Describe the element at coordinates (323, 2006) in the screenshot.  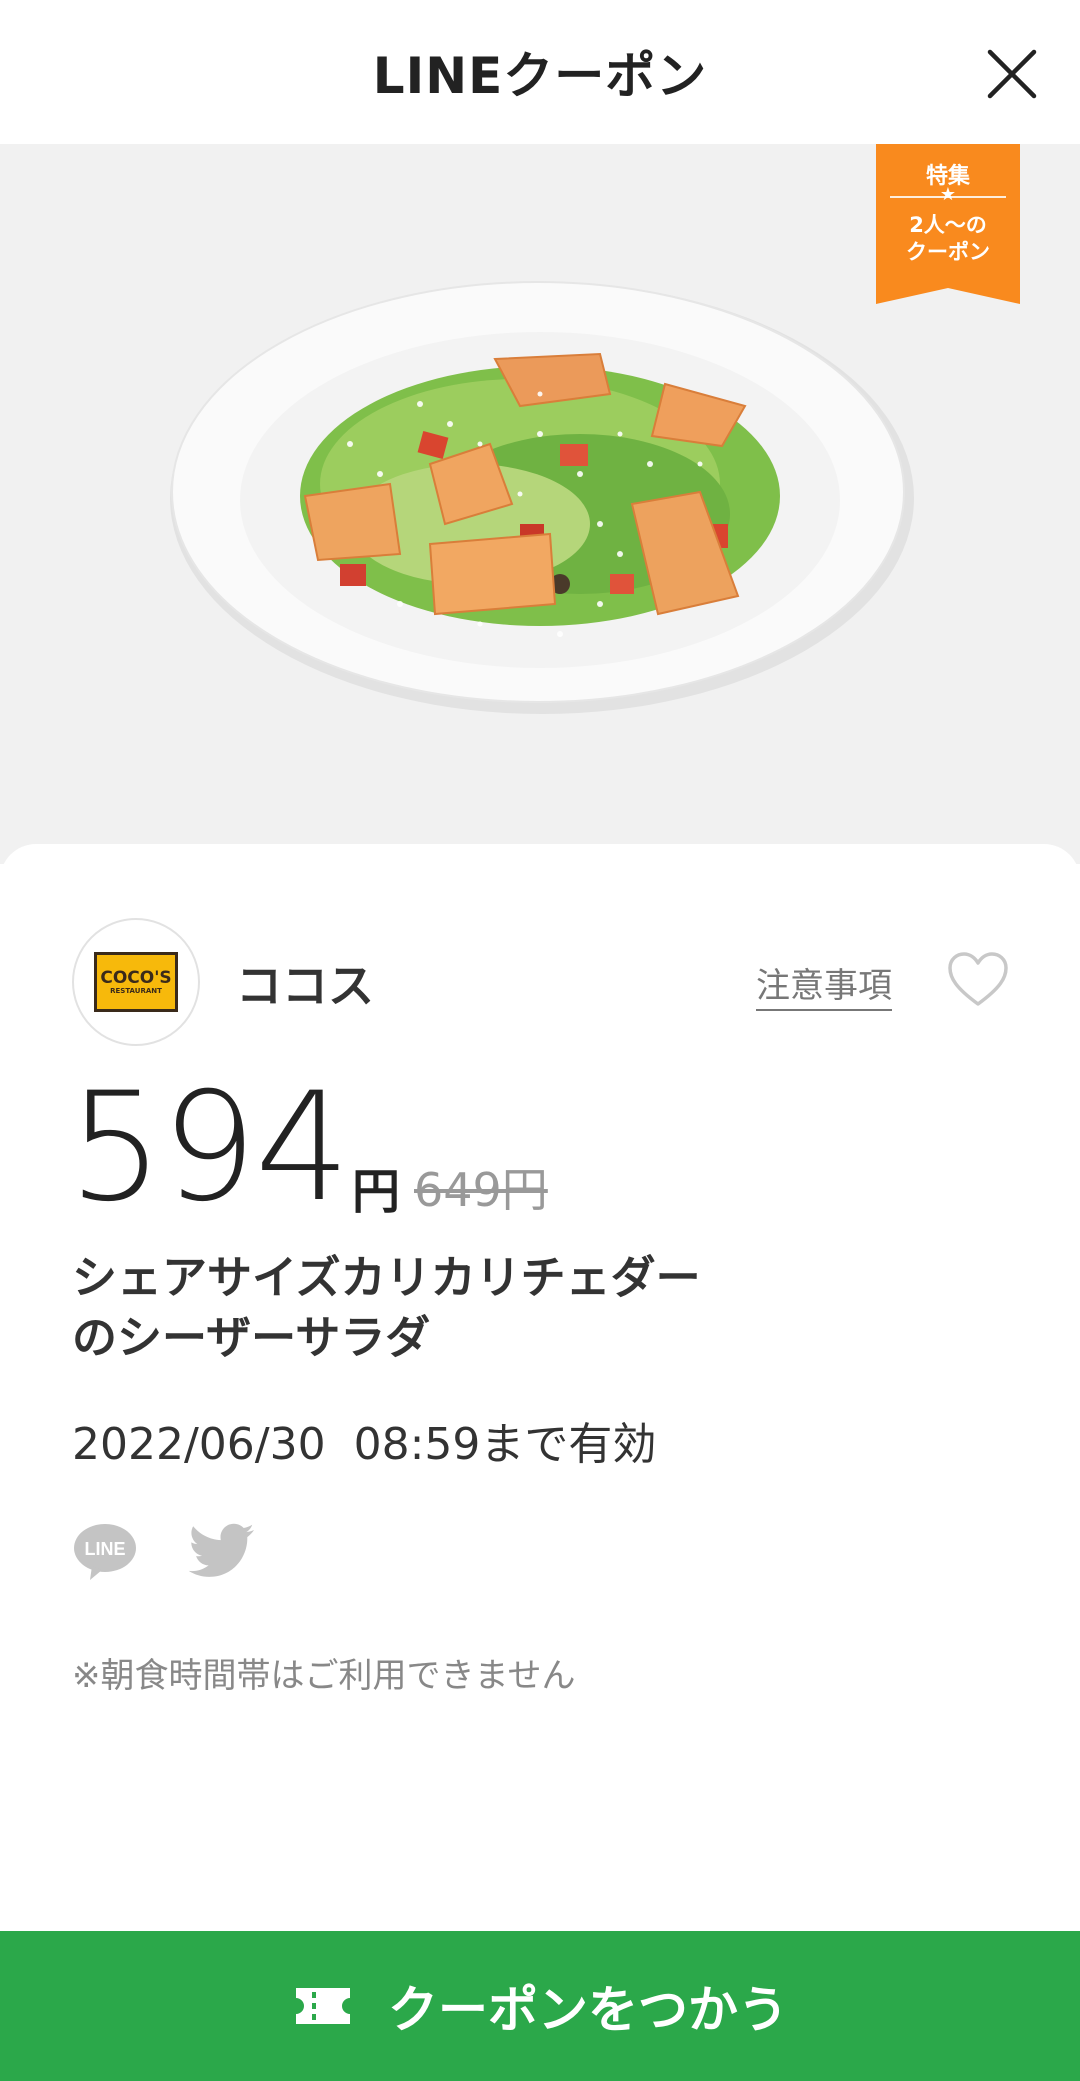
I see `ticket-icon` at that location.